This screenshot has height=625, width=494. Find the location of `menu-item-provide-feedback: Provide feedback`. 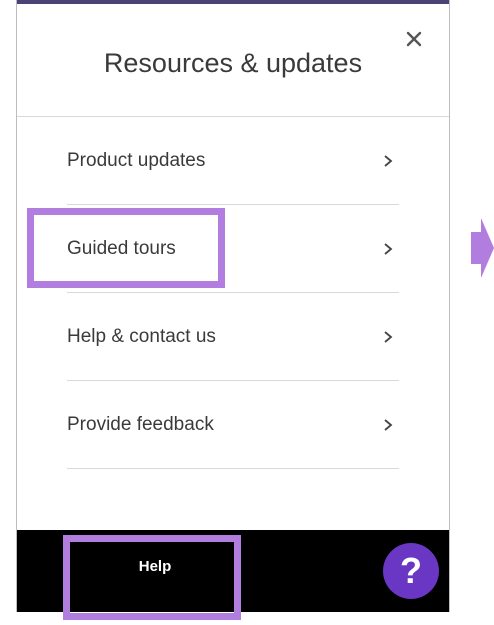

menu-item-provide-feedback: Provide feedback is located at coordinates (233, 425).